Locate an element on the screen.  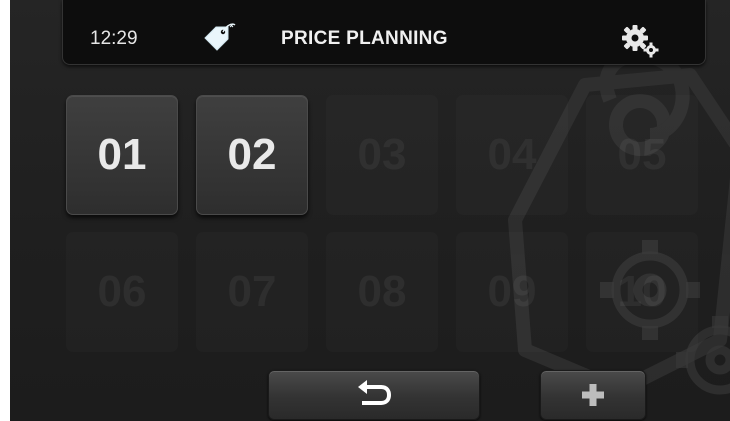
slot-02-button: 02 is located at coordinates (252, 155).